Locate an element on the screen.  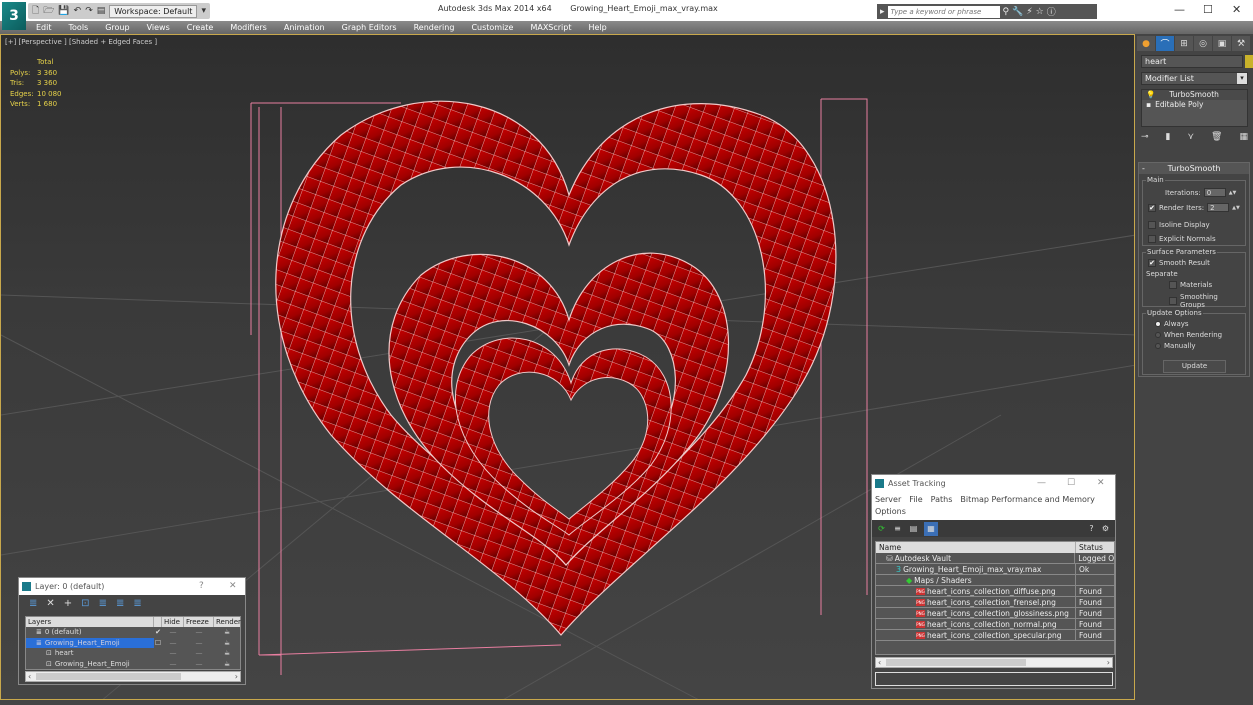
freeze-unfreeze-icon: ≣ is located at coordinates (137, 603).